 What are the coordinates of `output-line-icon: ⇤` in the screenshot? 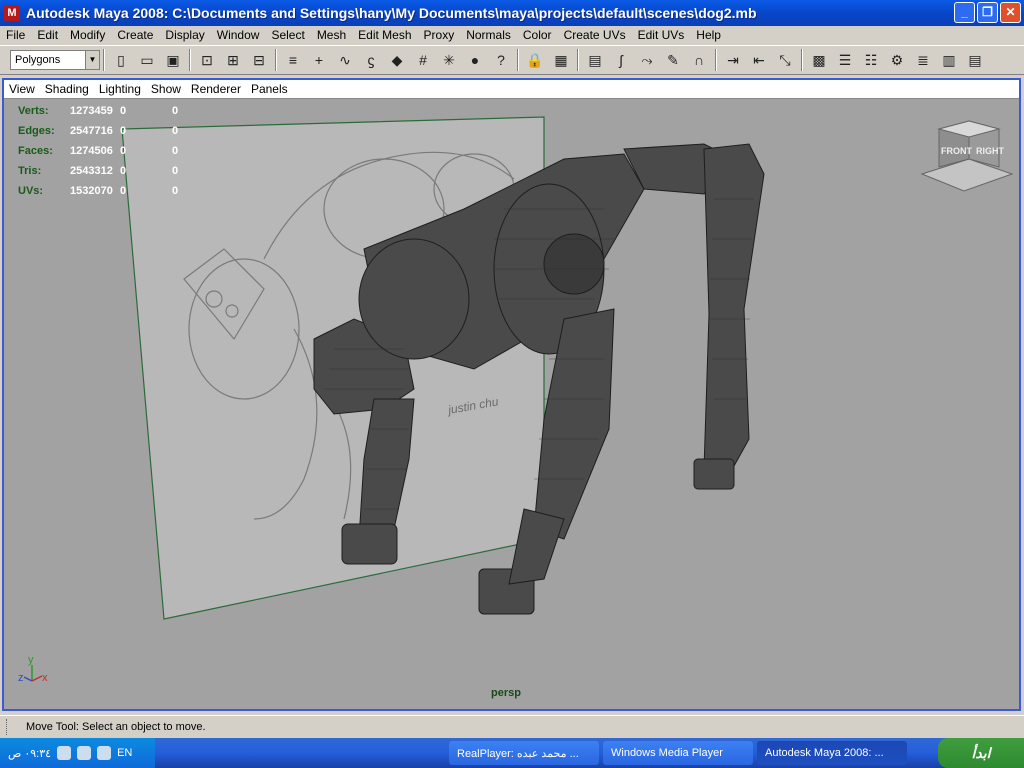 It's located at (759, 60).